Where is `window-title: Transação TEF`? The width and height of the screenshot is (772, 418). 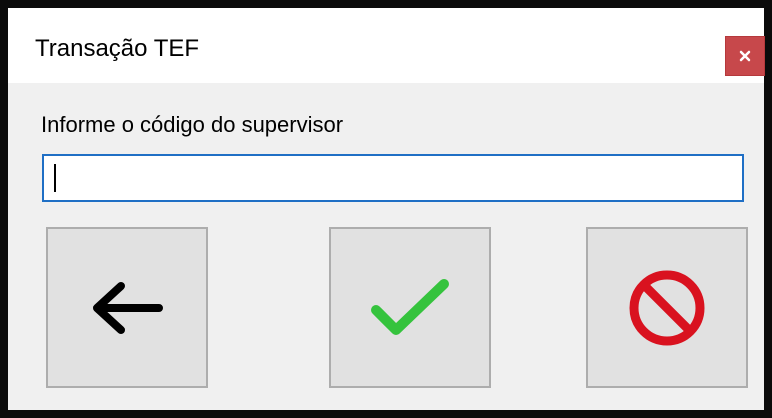 window-title: Transação TEF is located at coordinates (117, 48).